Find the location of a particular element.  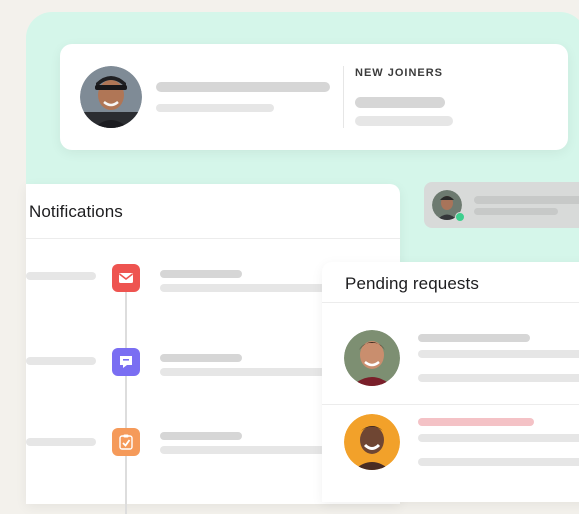

online-status-dot is located at coordinates (460, 217).